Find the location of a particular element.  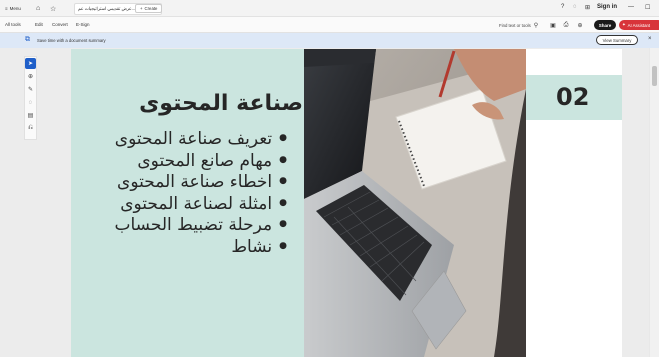

menu-label: Menu is located at coordinates (15, 8).